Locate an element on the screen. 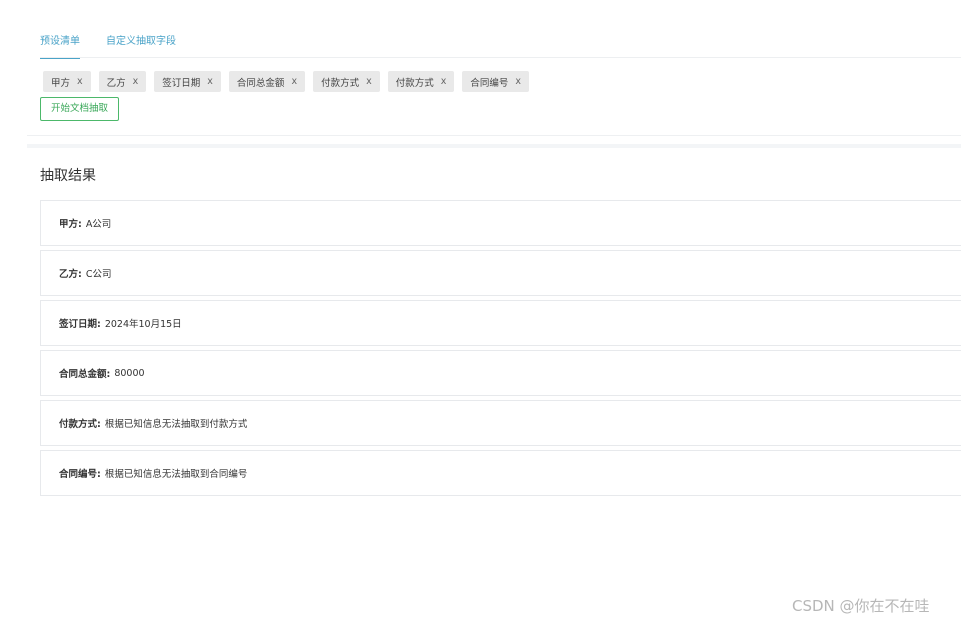 Image resolution: width=961 pixels, height=623 pixels. result-row: 合同总金额: 80000 is located at coordinates (500, 373).